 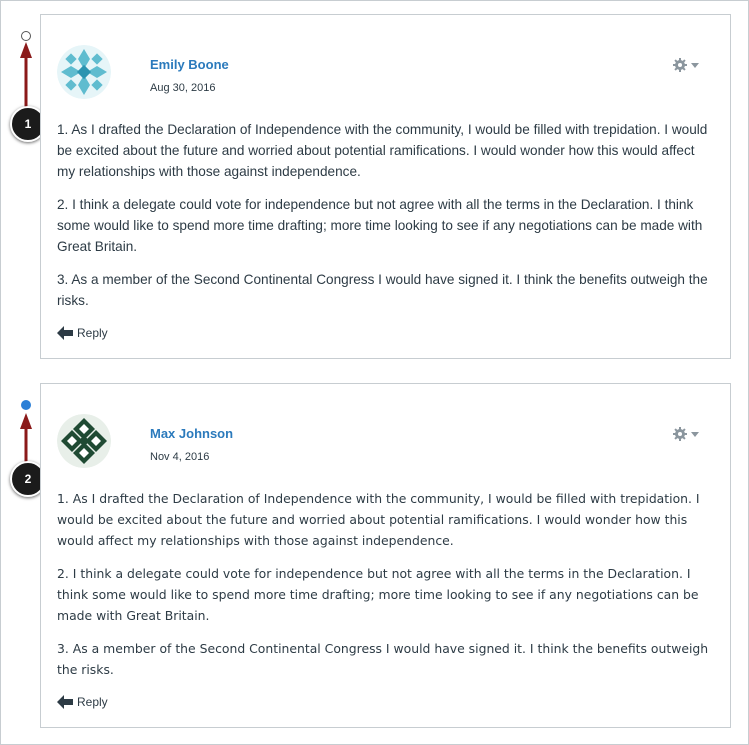 What do you see at coordinates (180, 457) in the screenshot?
I see `post-date: Nov 4, 2016` at bounding box center [180, 457].